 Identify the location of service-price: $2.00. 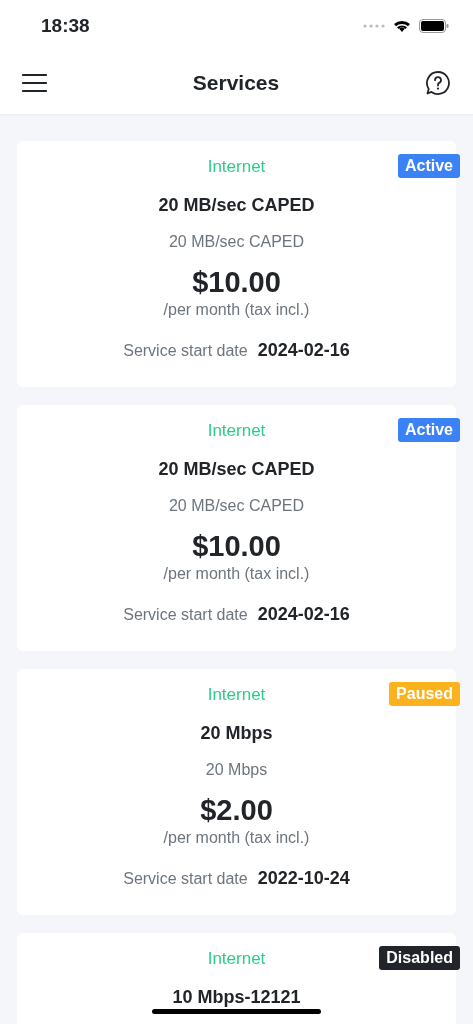
(236, 810).